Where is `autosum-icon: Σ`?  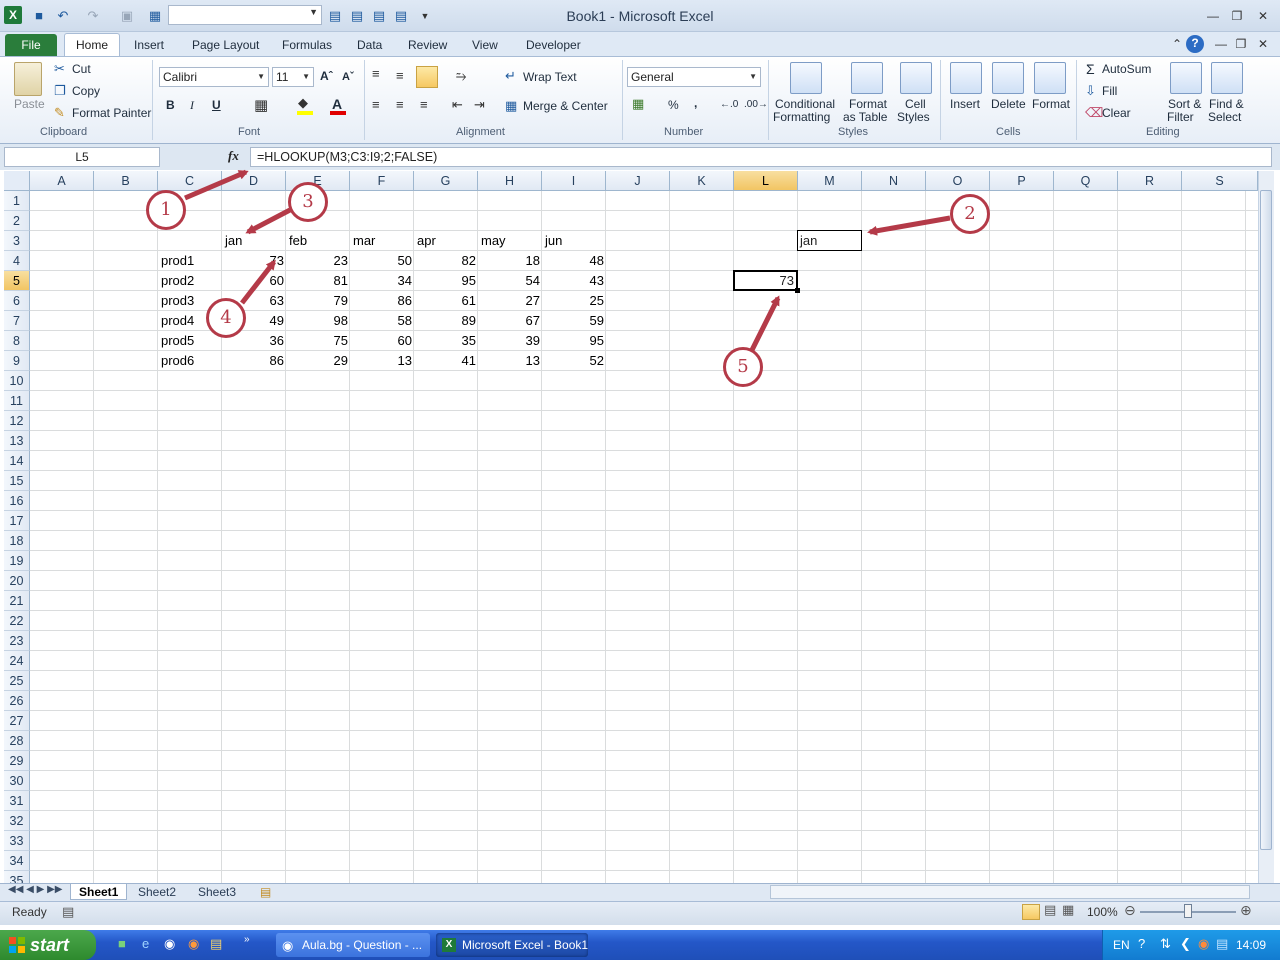 autosum-icon: Σ is located at coordinates (1090, 69).